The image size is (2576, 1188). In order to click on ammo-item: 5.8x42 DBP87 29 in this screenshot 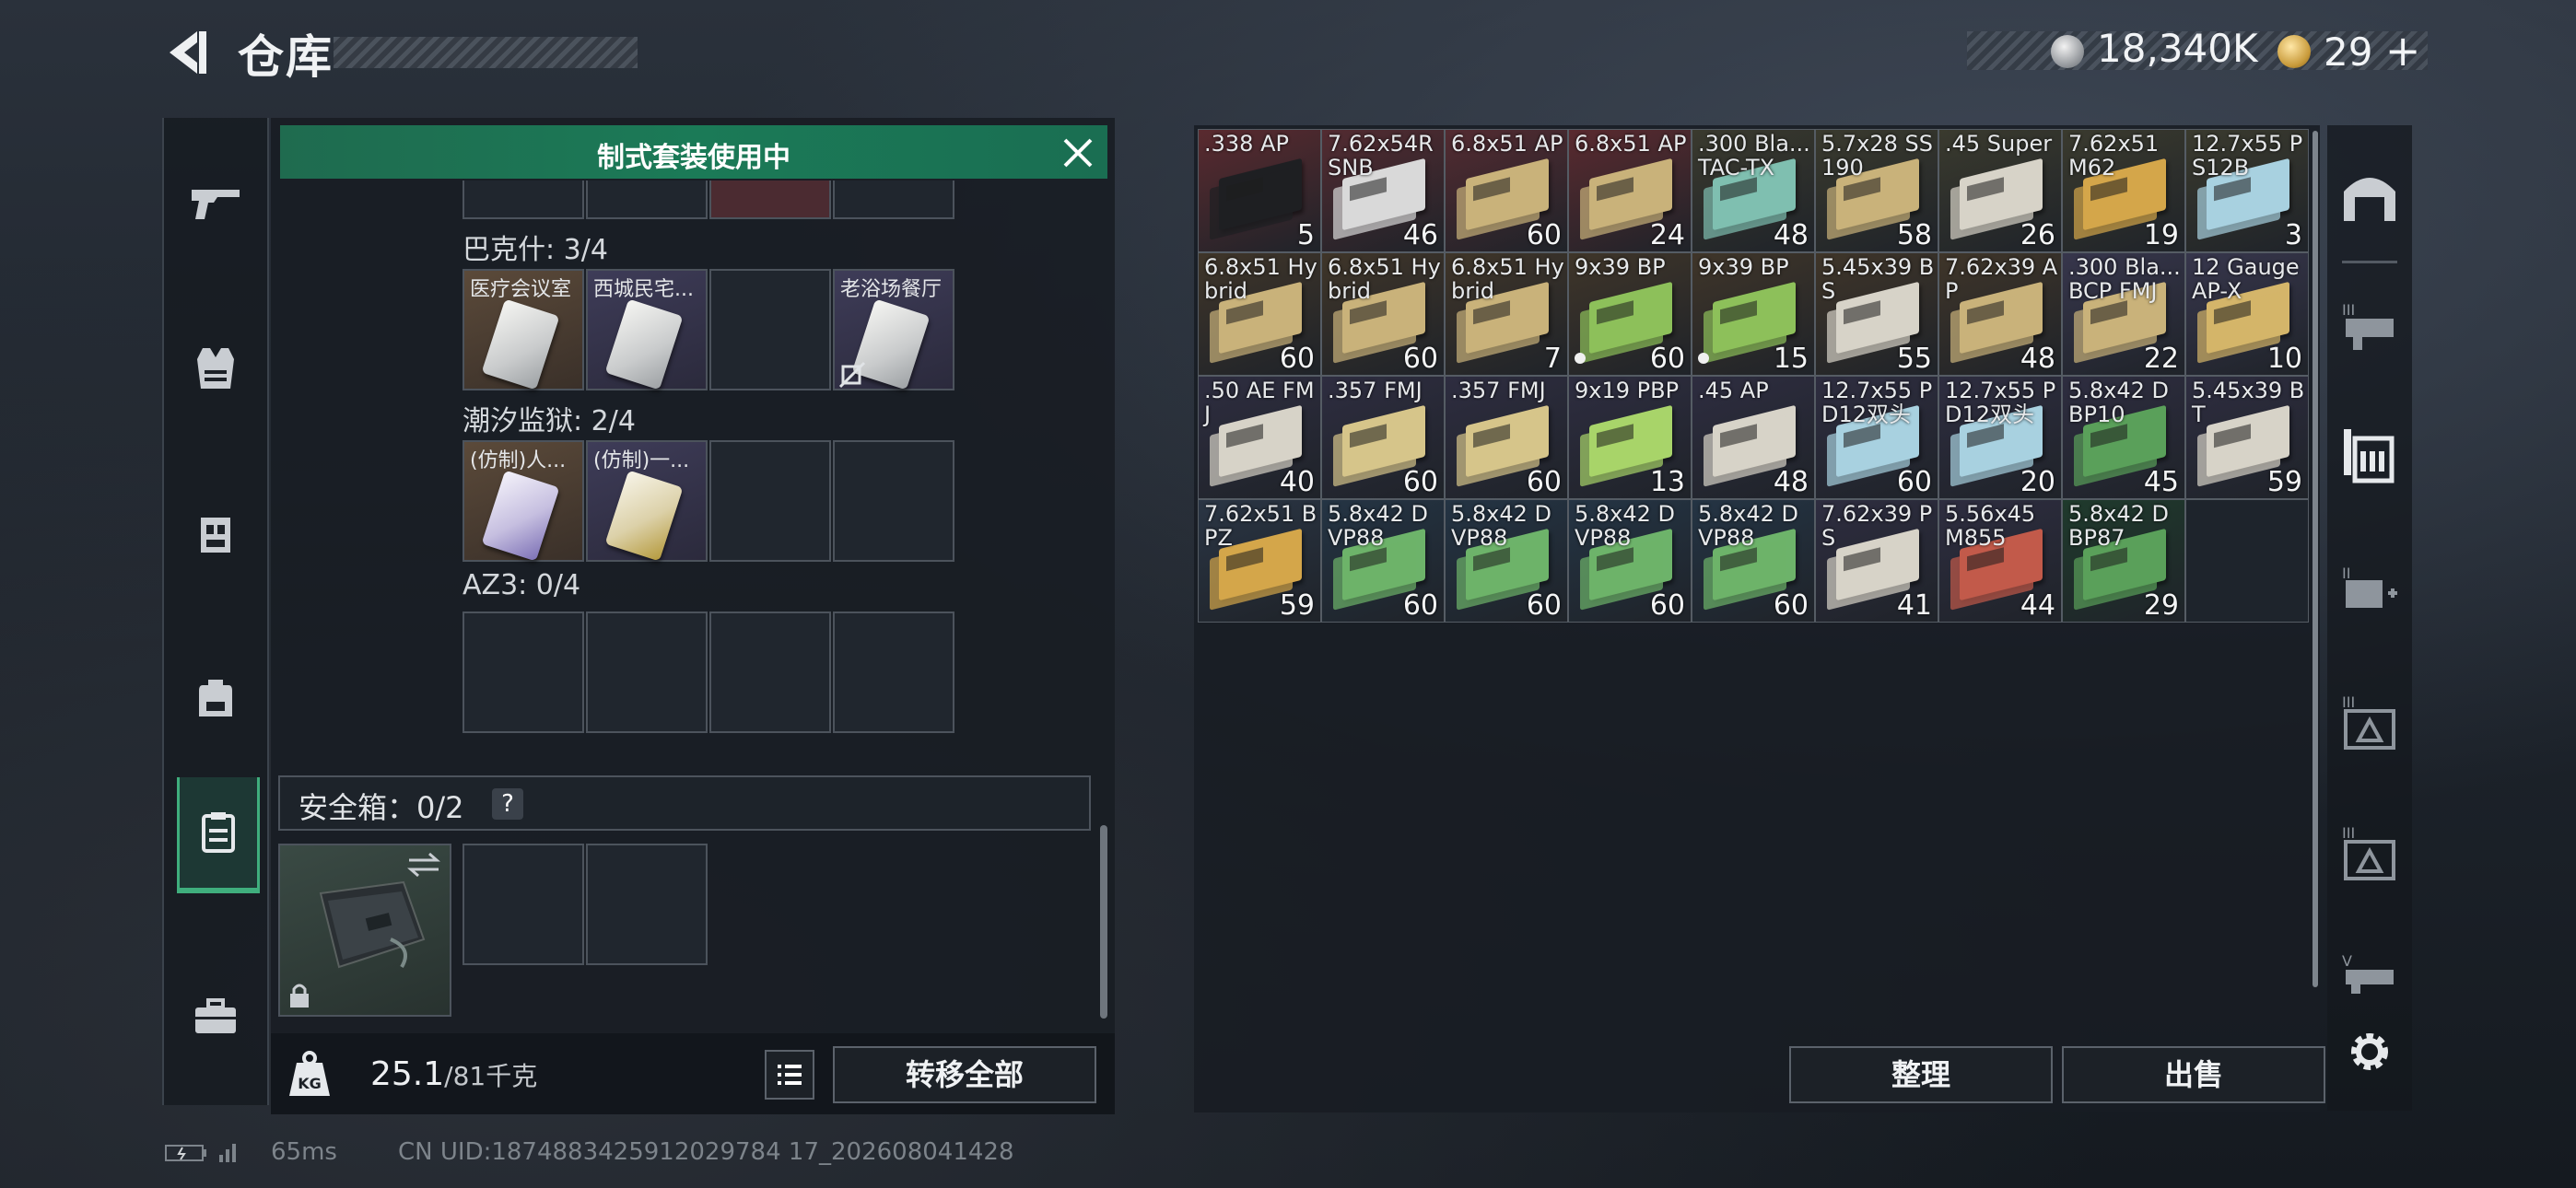, I will do `click(2123, 561)`.